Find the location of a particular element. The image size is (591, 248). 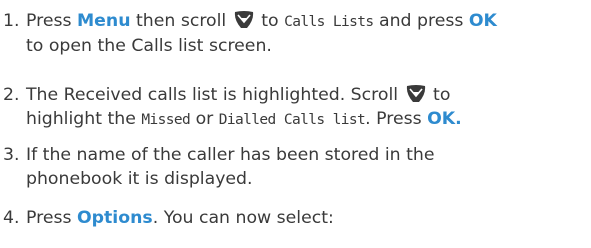

step-number: 4. is located at coordinates (11, 218).